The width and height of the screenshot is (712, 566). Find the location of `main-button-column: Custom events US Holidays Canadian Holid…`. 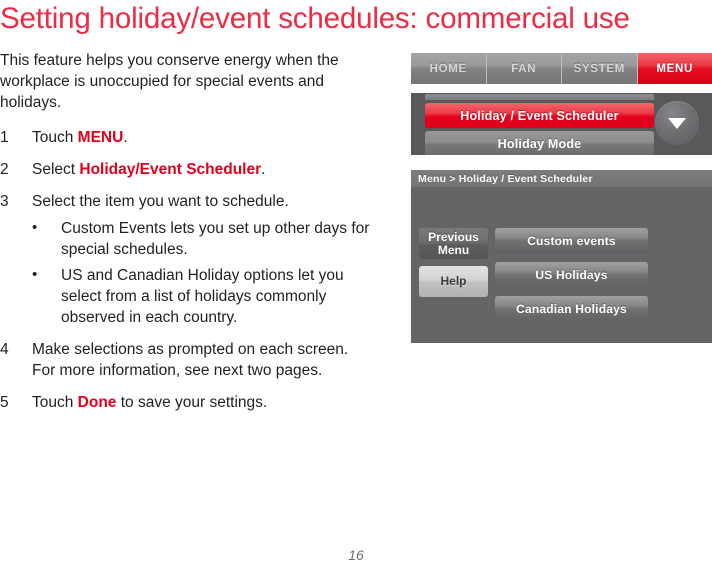

main-button-column: Custom events US Holidays Canadian Holid… is located at coordinates (571, 279).